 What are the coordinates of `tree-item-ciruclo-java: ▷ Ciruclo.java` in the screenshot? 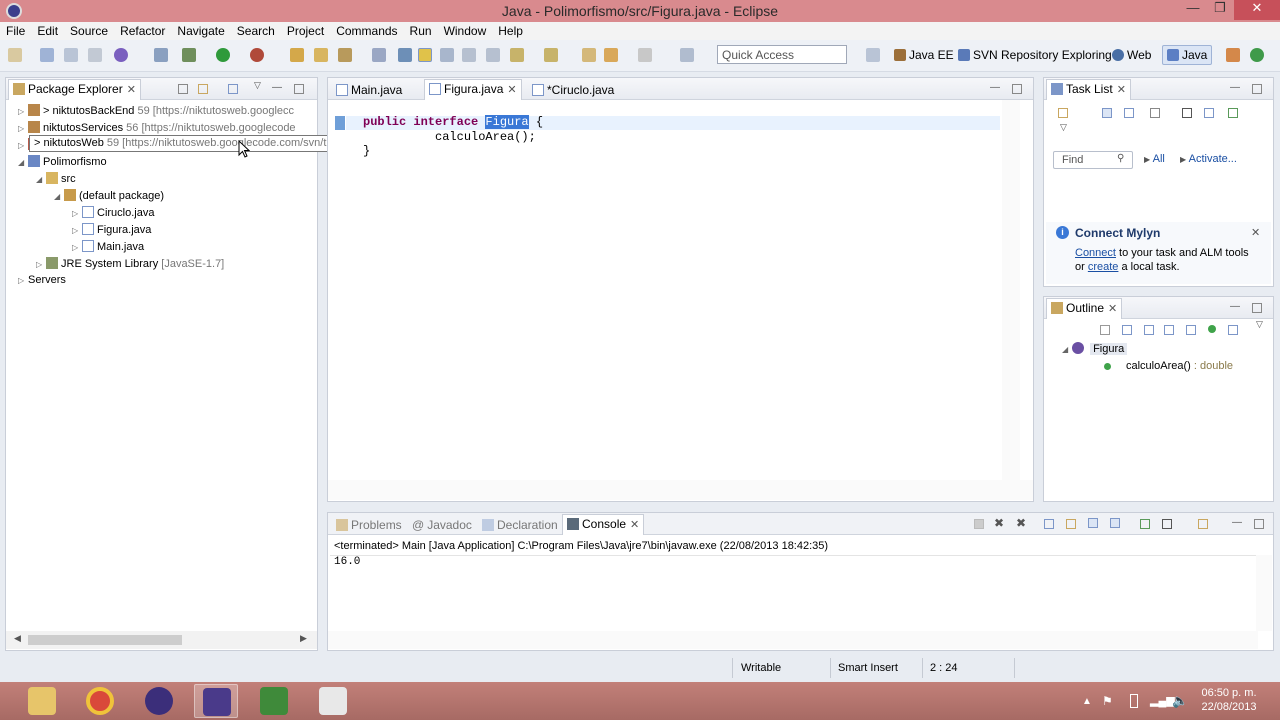 It's located at (113, 212).